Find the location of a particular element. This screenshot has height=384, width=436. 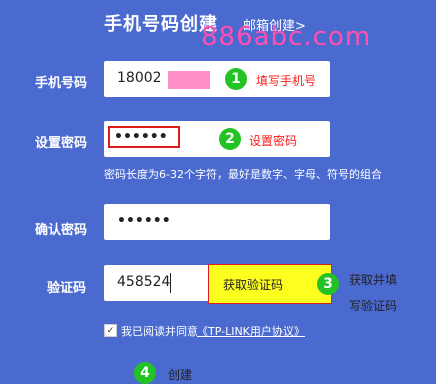

step-3-icon: 3 is located at coordinates (328, 284).